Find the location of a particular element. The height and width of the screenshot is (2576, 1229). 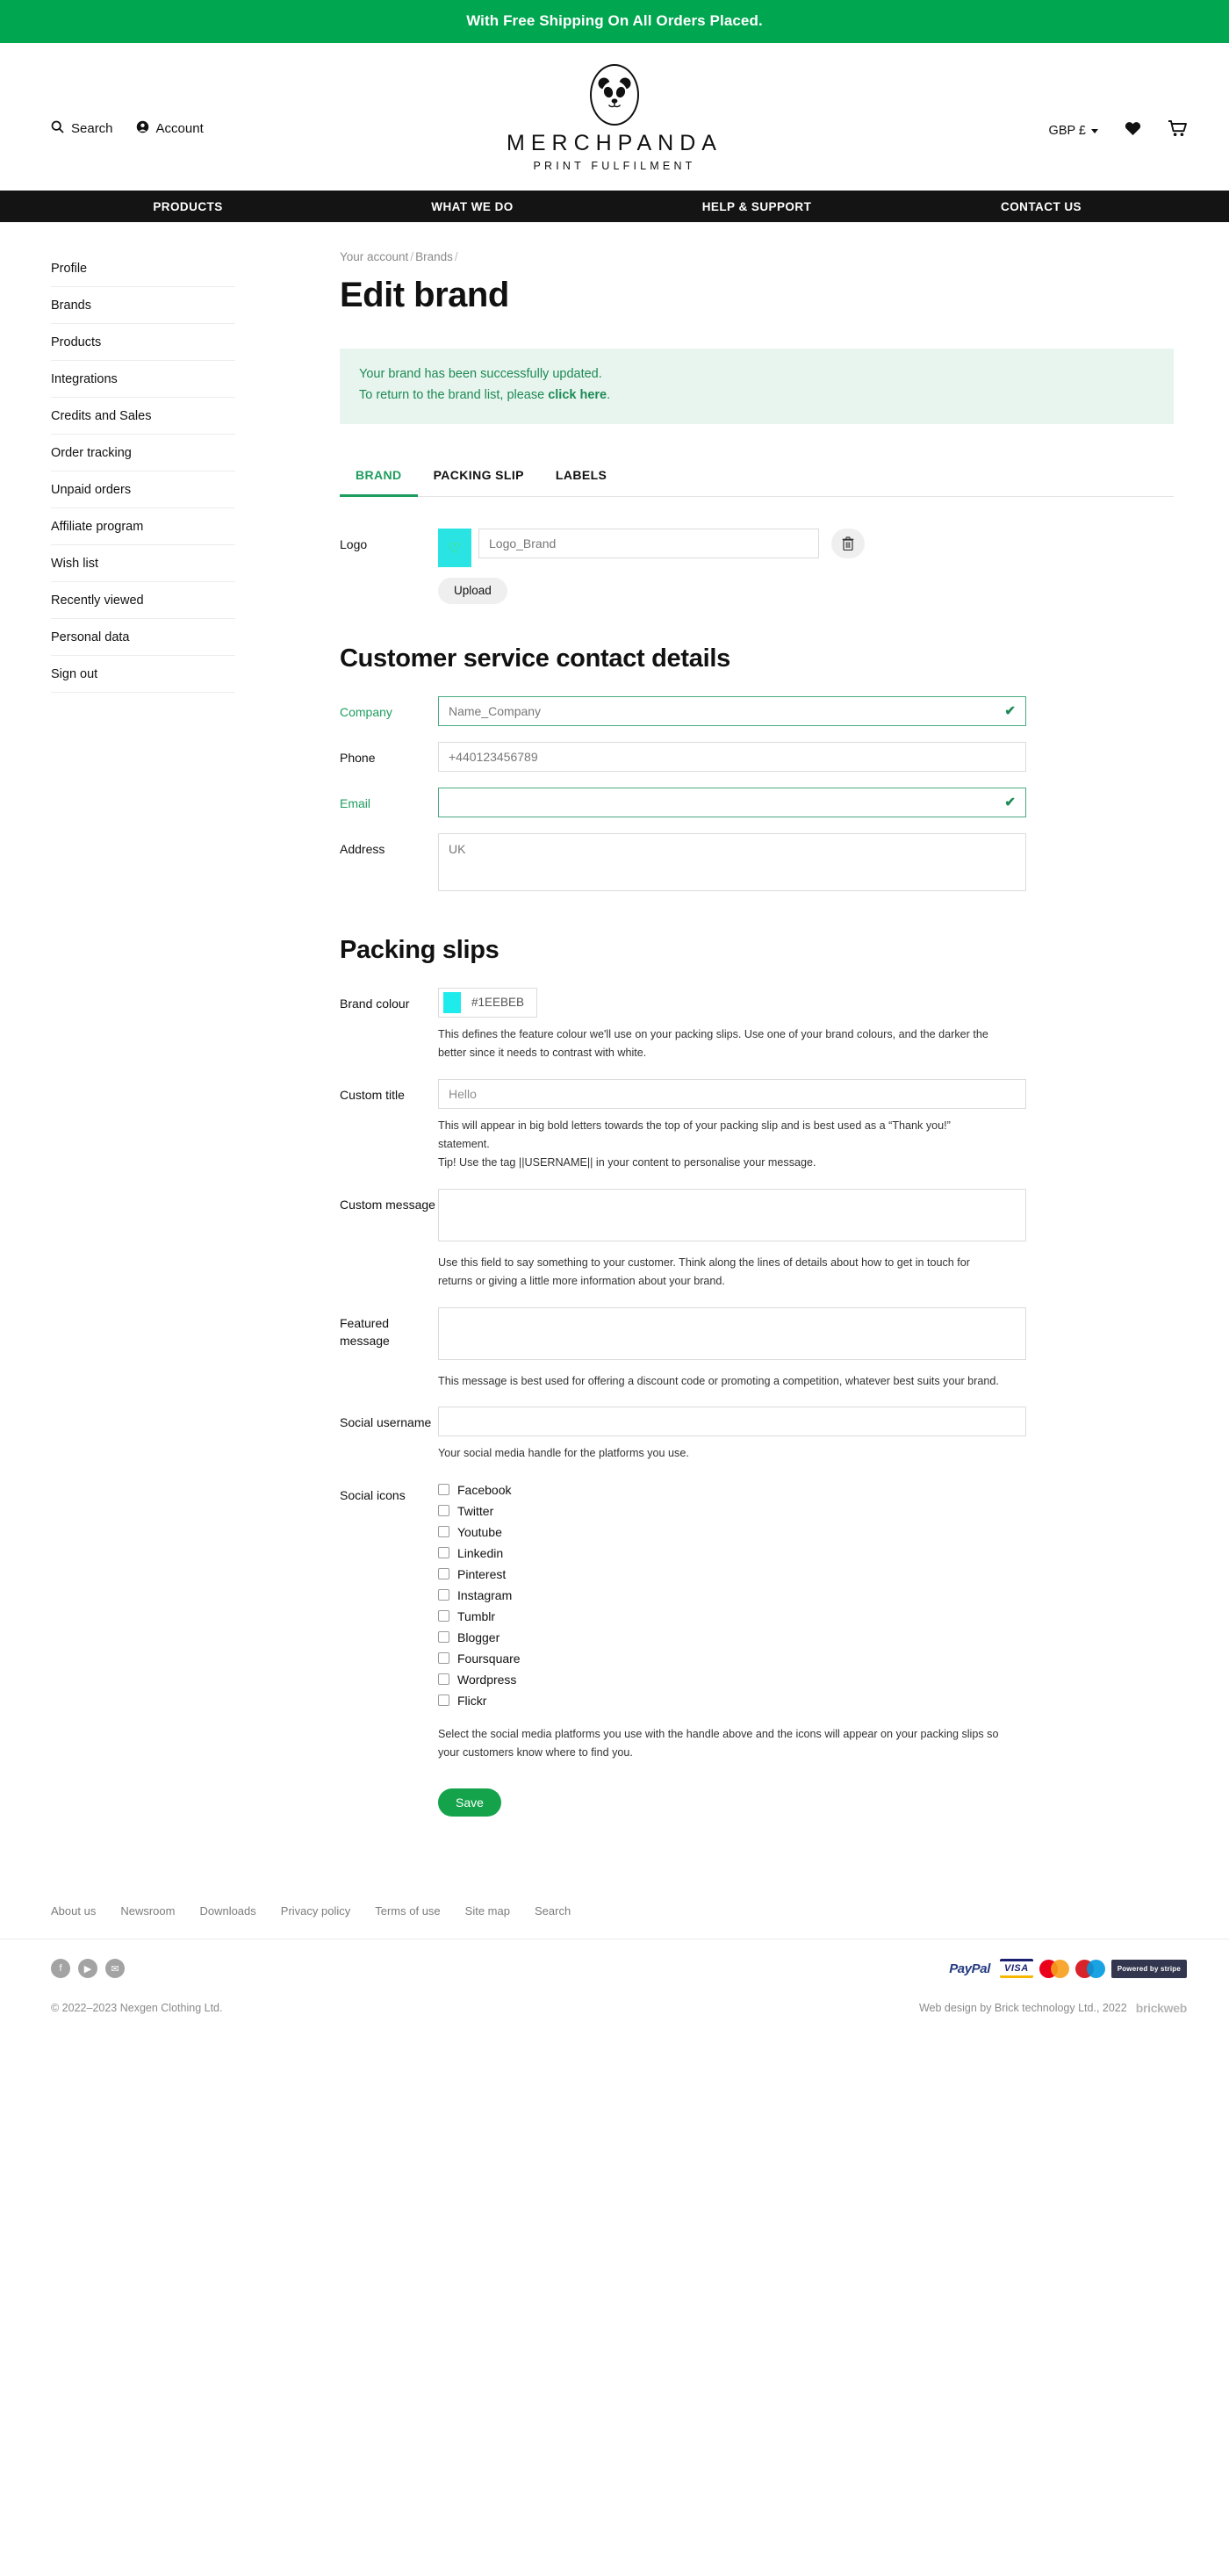

address-textarea: UK is located at coordinates (732, 861).